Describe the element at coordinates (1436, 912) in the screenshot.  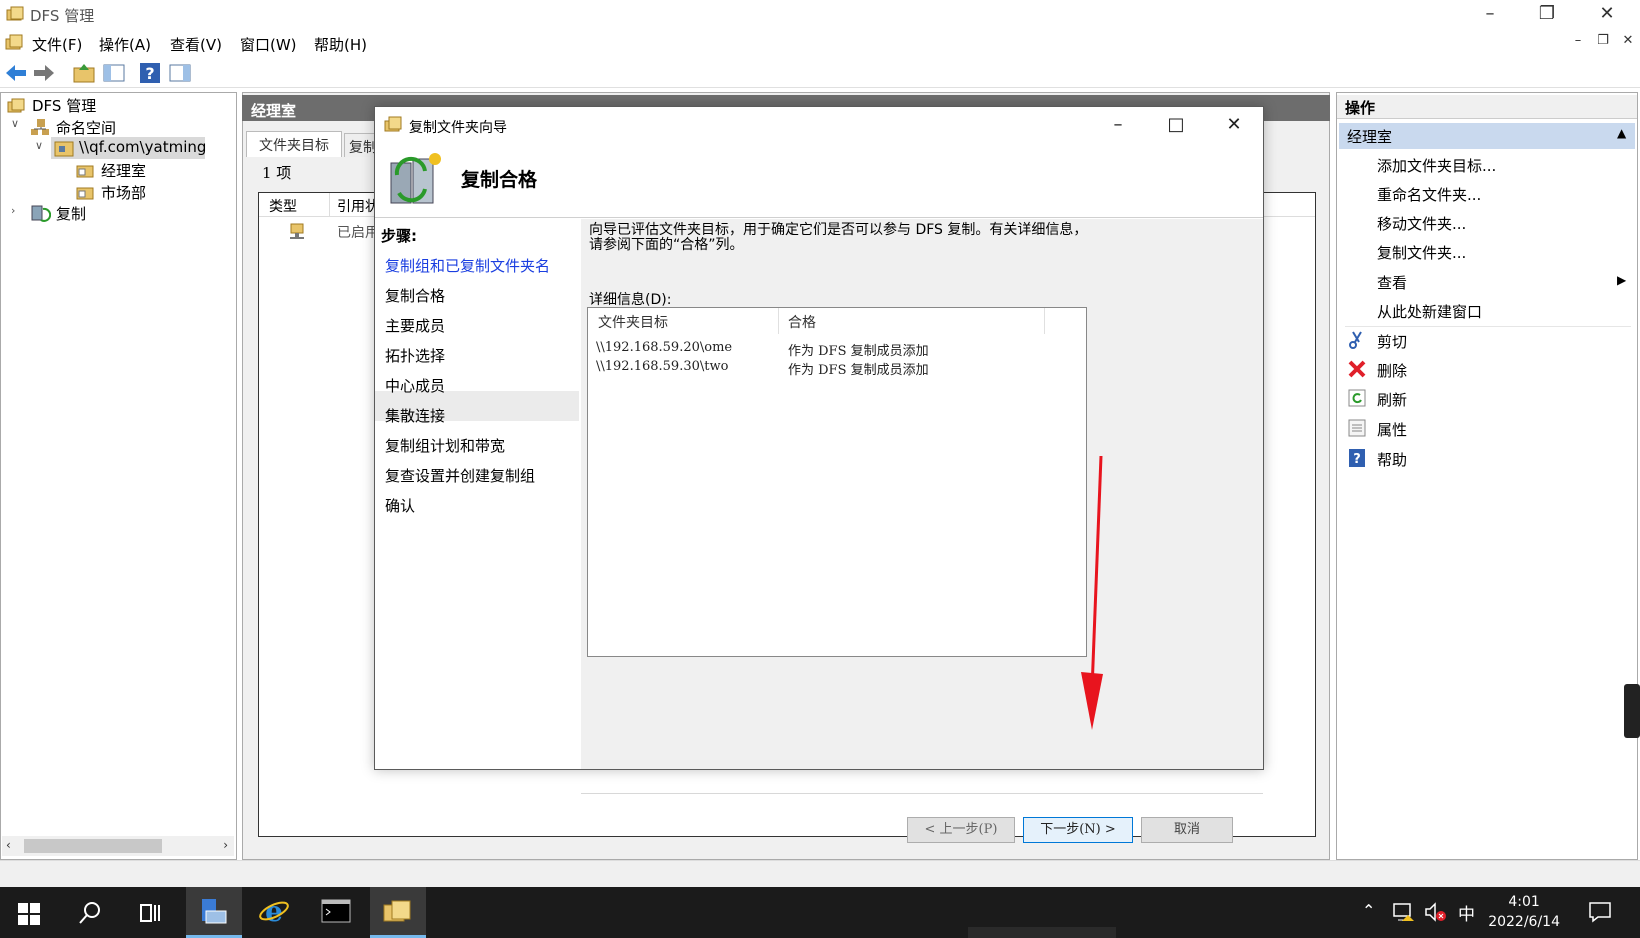
I see `volume-muted-icon` at that location.